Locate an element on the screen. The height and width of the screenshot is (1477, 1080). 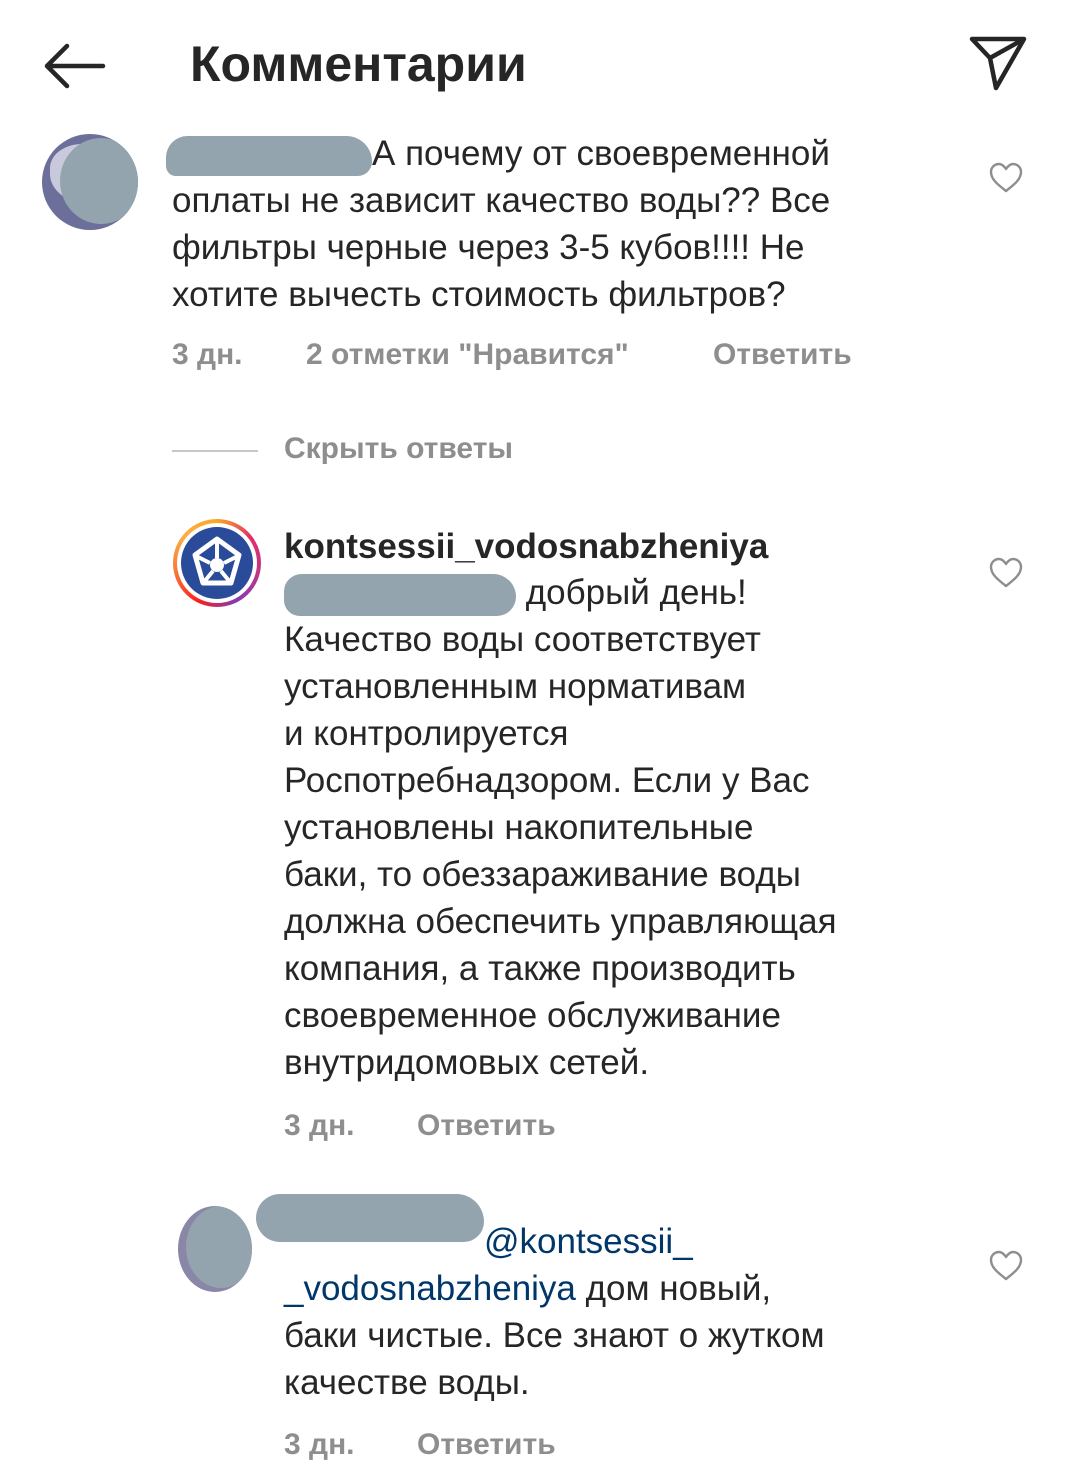
brand-avatar is located at coordinates (217, 563).